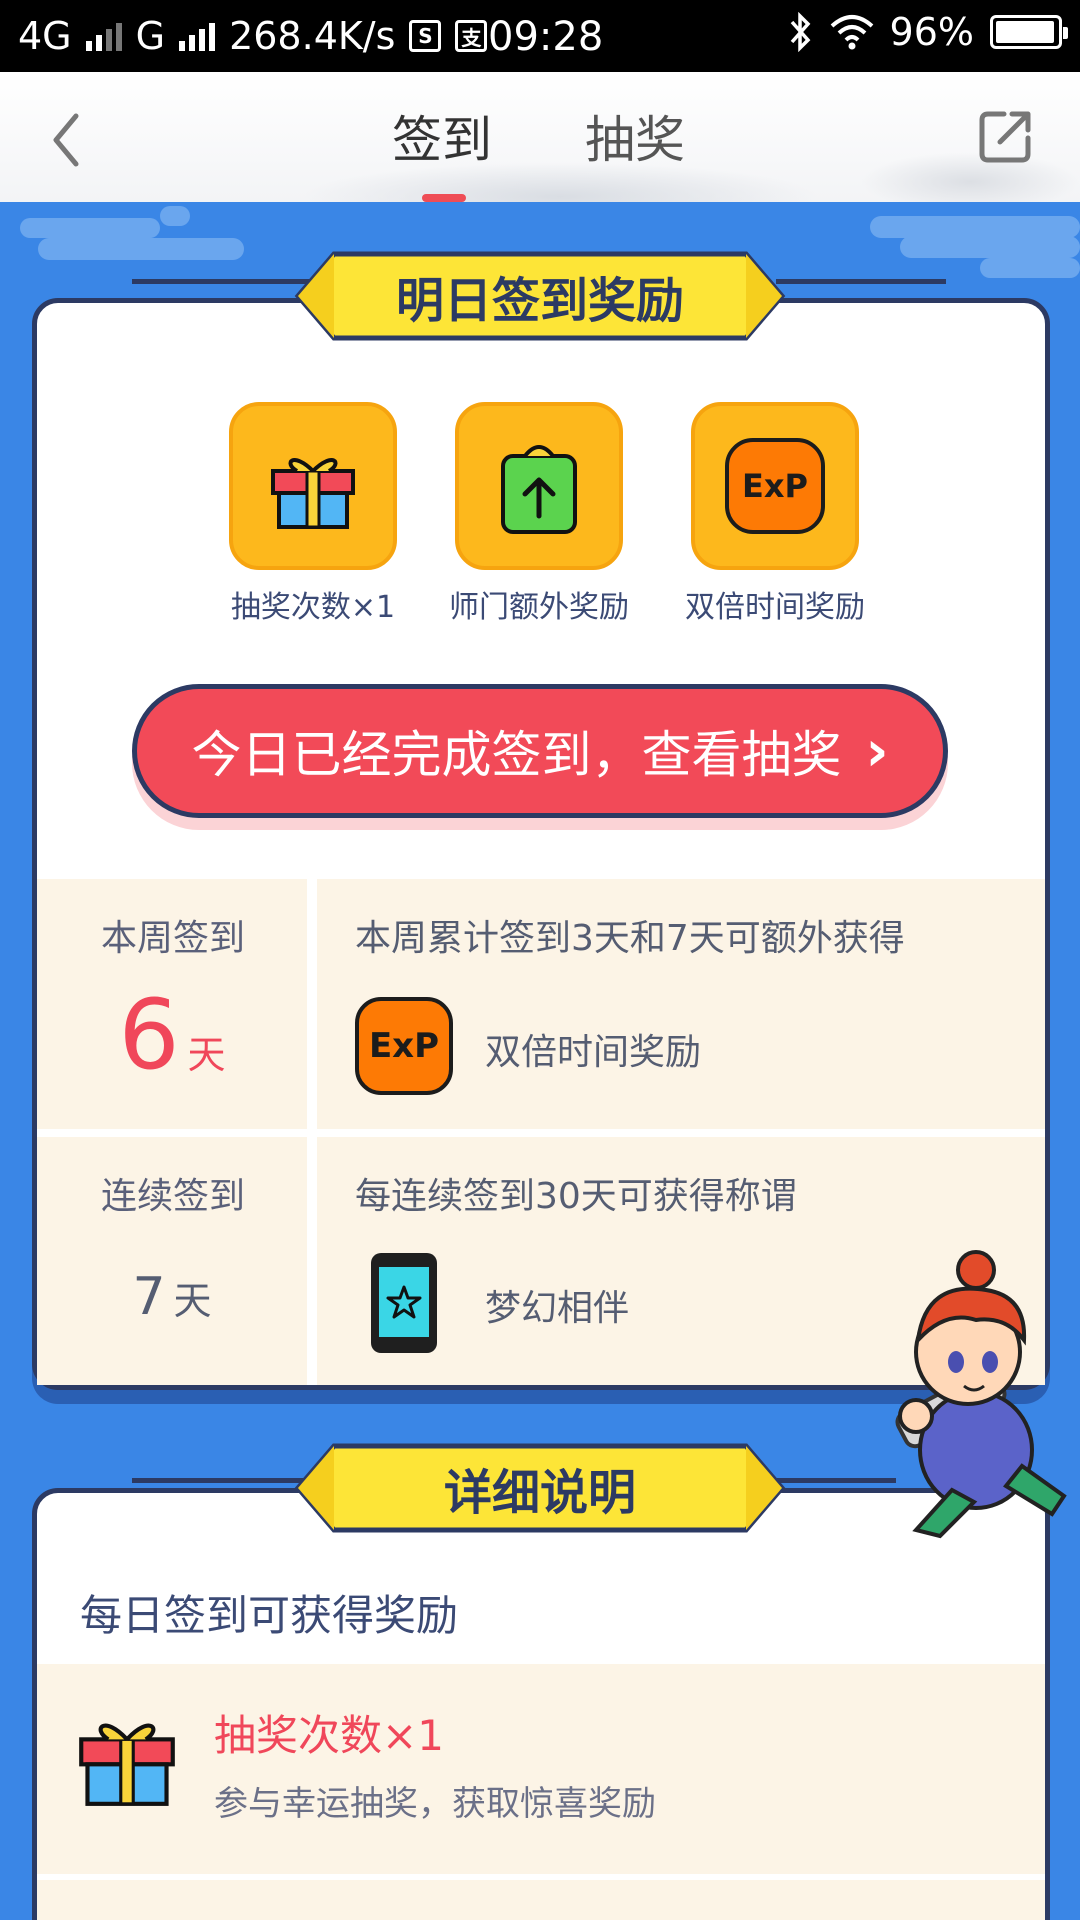  Describe the element at coordinates (560, 182) in the screenshot. I see `header-decoration` at that location.